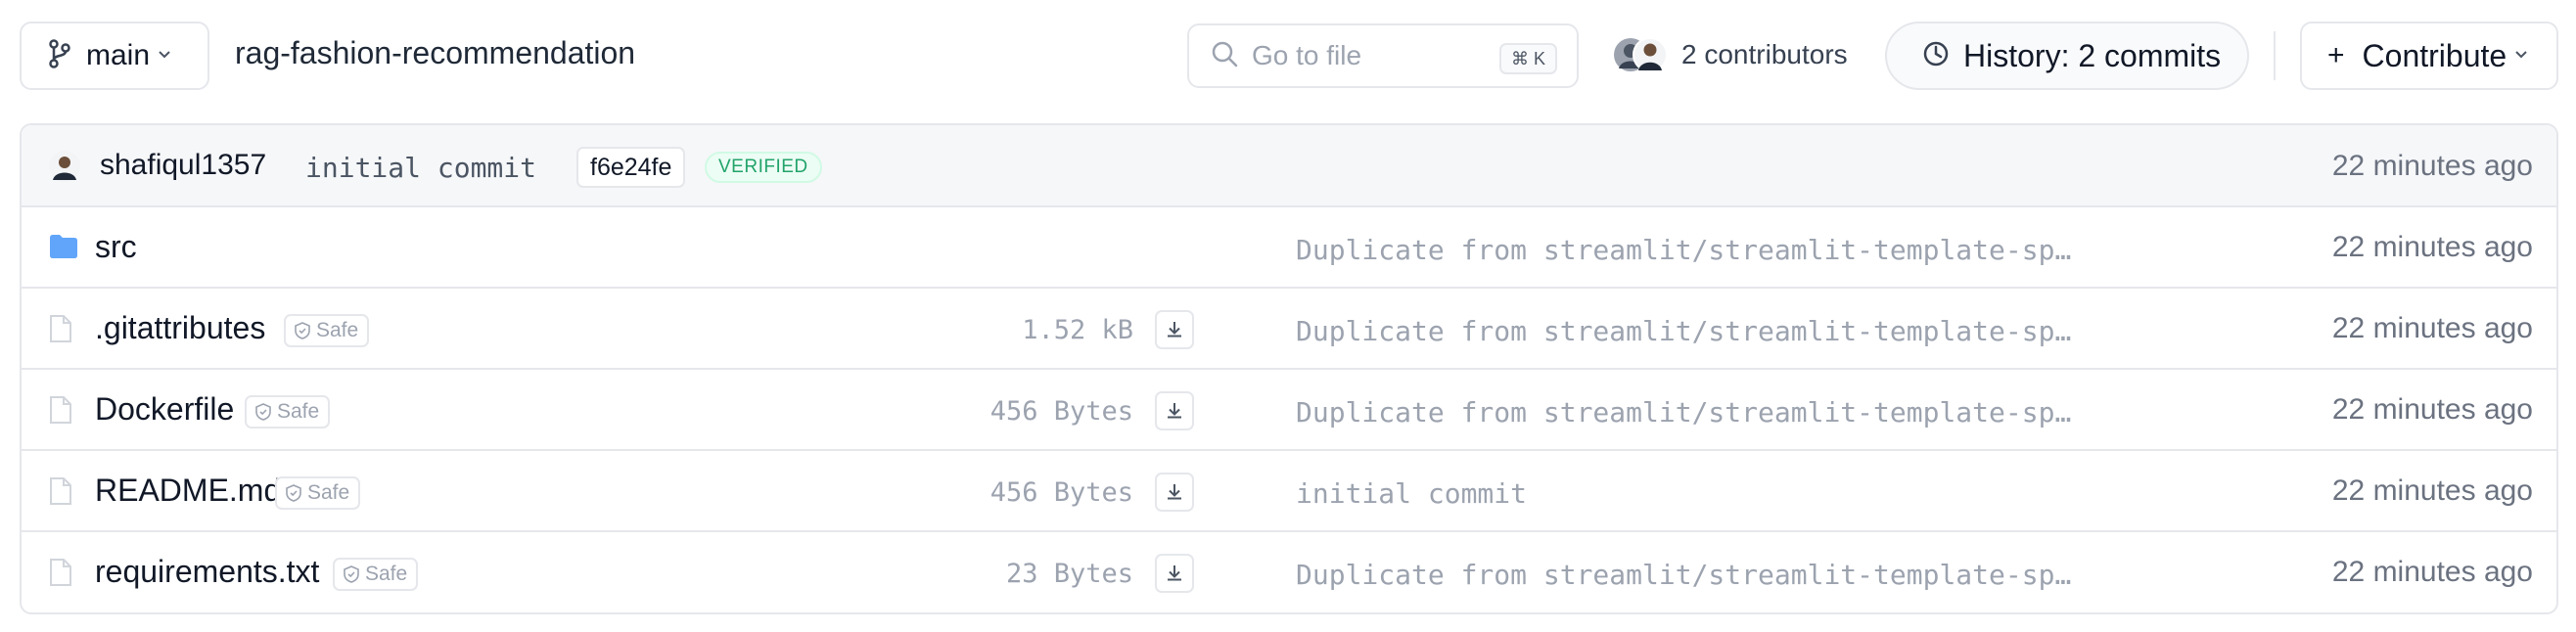 This screenshot has height=632, width=2576. Describe the element at coordinates (1764, 54) in the screenshot. I see `contributors-count: 2 contributors` at that location.